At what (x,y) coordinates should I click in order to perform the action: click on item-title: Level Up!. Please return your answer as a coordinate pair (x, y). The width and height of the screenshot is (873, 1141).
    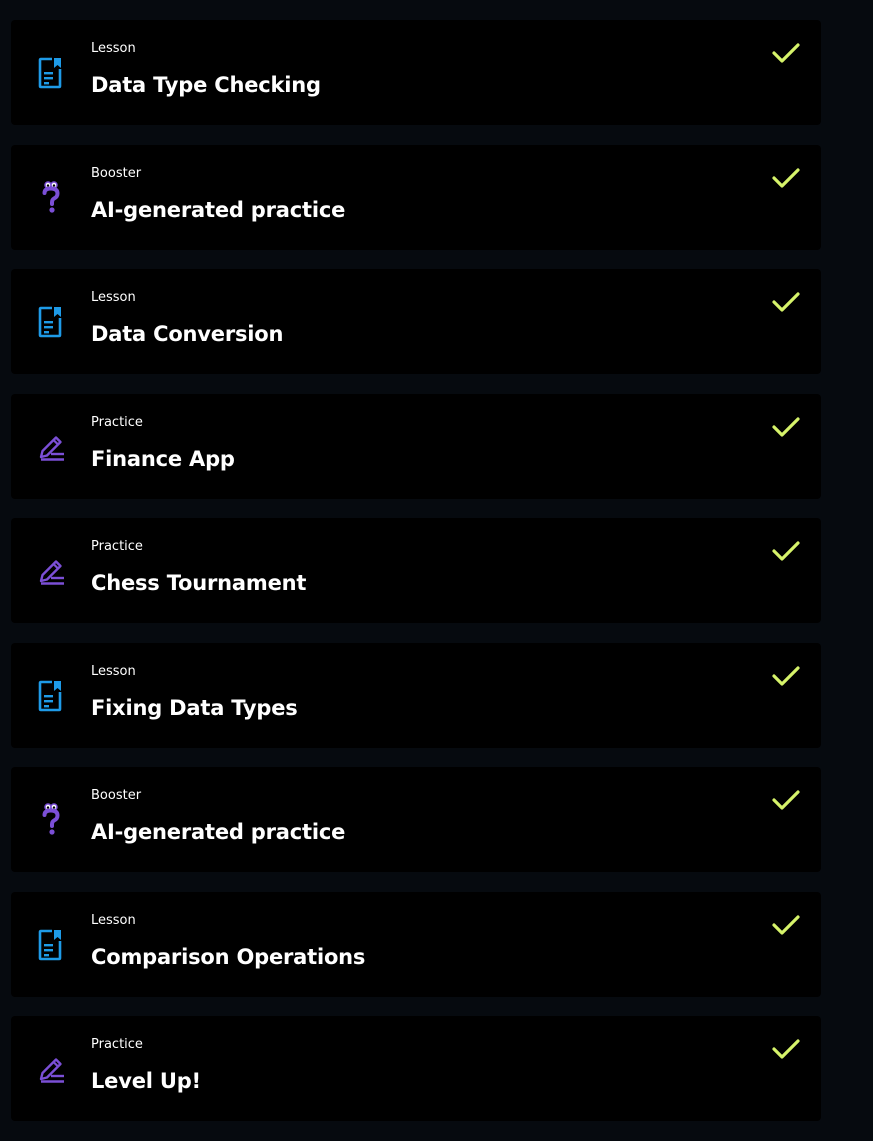
    Looking at the image, I should click on (146, 1081).